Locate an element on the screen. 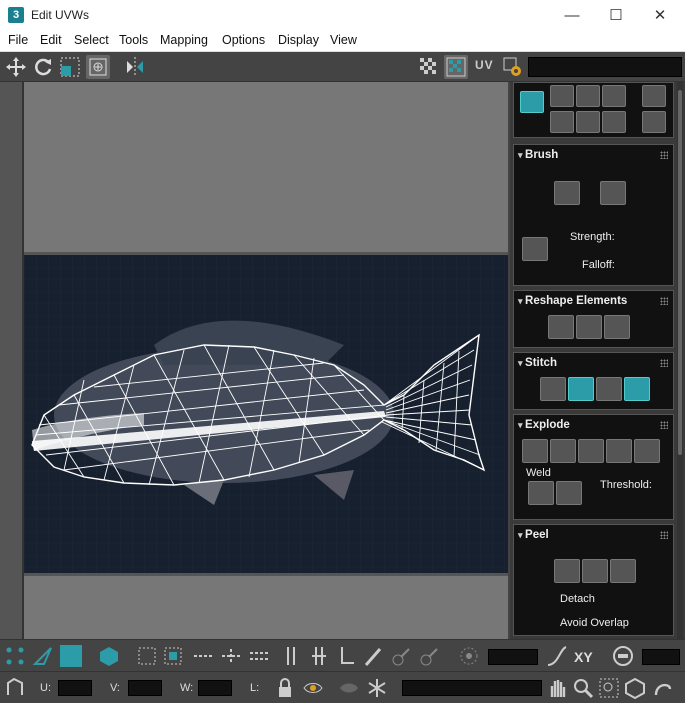 Image resolution: width=685 pixels, height=703 pixels. flip-icon is located at coordinates (654, 122).